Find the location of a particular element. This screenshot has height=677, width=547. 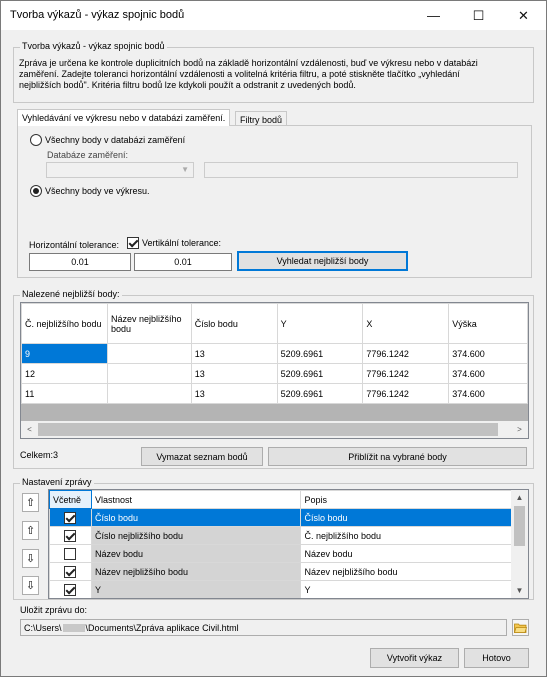

minimize-button: — is located at coordinates (433, 15).